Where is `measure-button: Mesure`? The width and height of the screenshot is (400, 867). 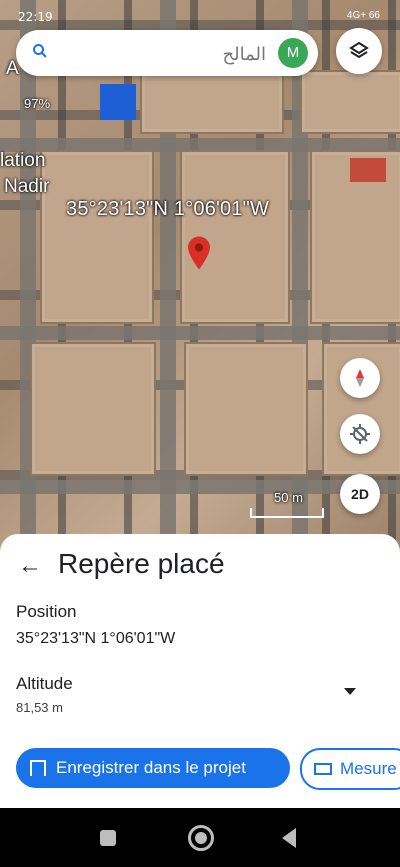
measure-button: Mesure is located at coordinates (350, 769).